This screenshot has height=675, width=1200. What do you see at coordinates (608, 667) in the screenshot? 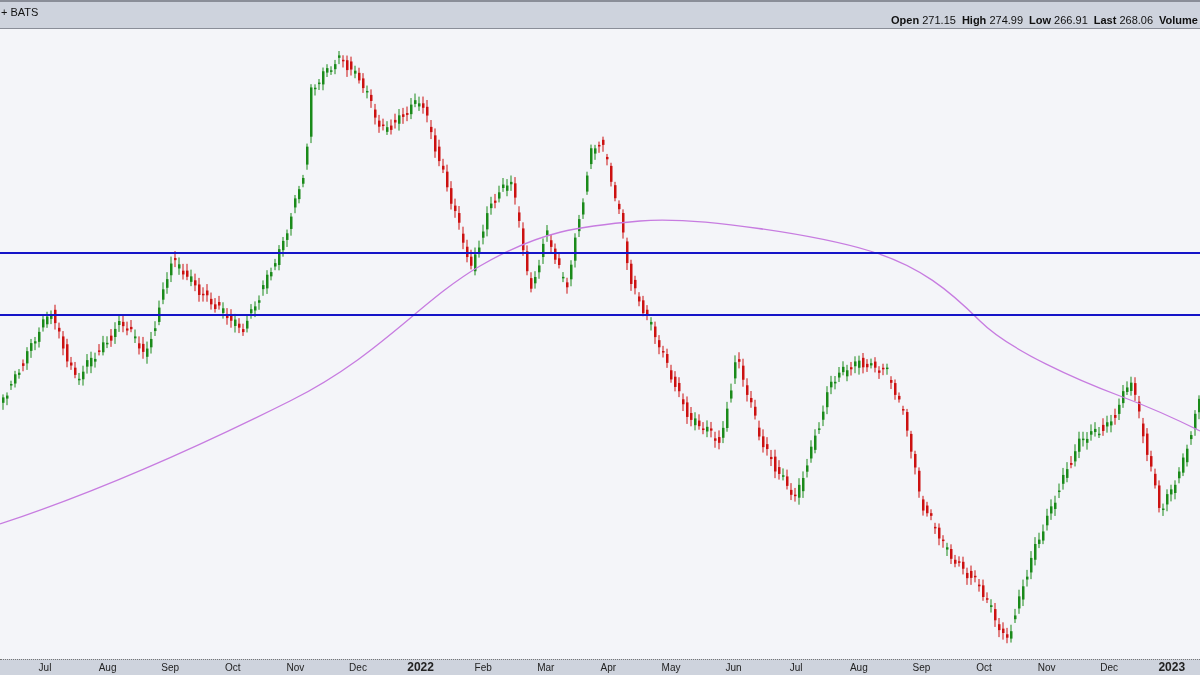
I see `axis-label: Apr` at bounding box center [608, 667].